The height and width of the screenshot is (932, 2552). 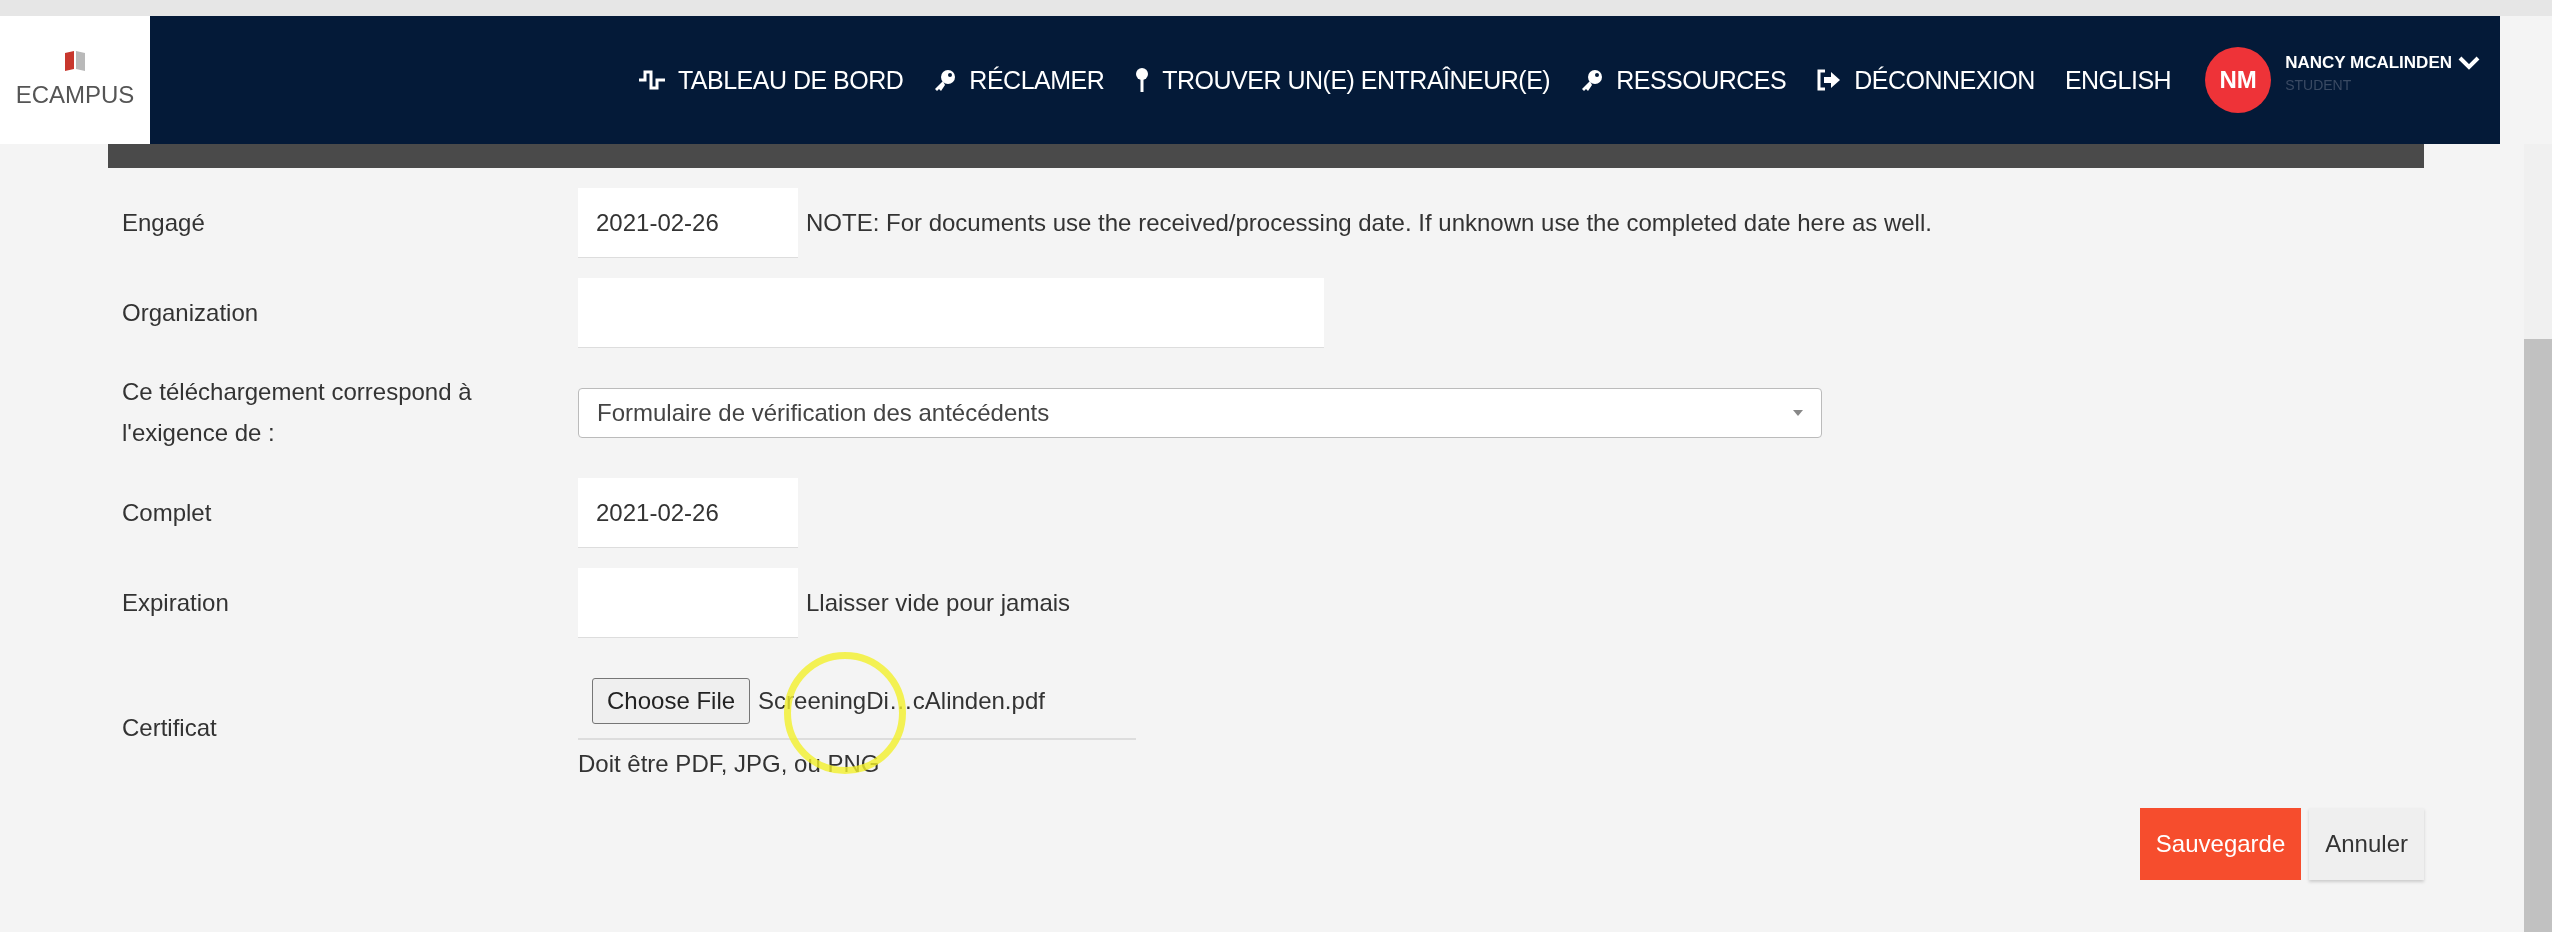 What do you see at coordinates (1200, 413) in the screenshot?
I see `requirement-dropdown: Formulaire de vérification des antécédents` at bounding box center [1200, 413].